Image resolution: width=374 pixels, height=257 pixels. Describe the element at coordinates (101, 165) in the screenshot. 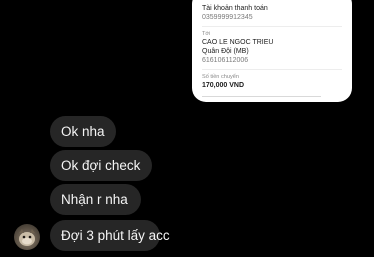

I see `message-bubble: Ok đợi check` at that location.